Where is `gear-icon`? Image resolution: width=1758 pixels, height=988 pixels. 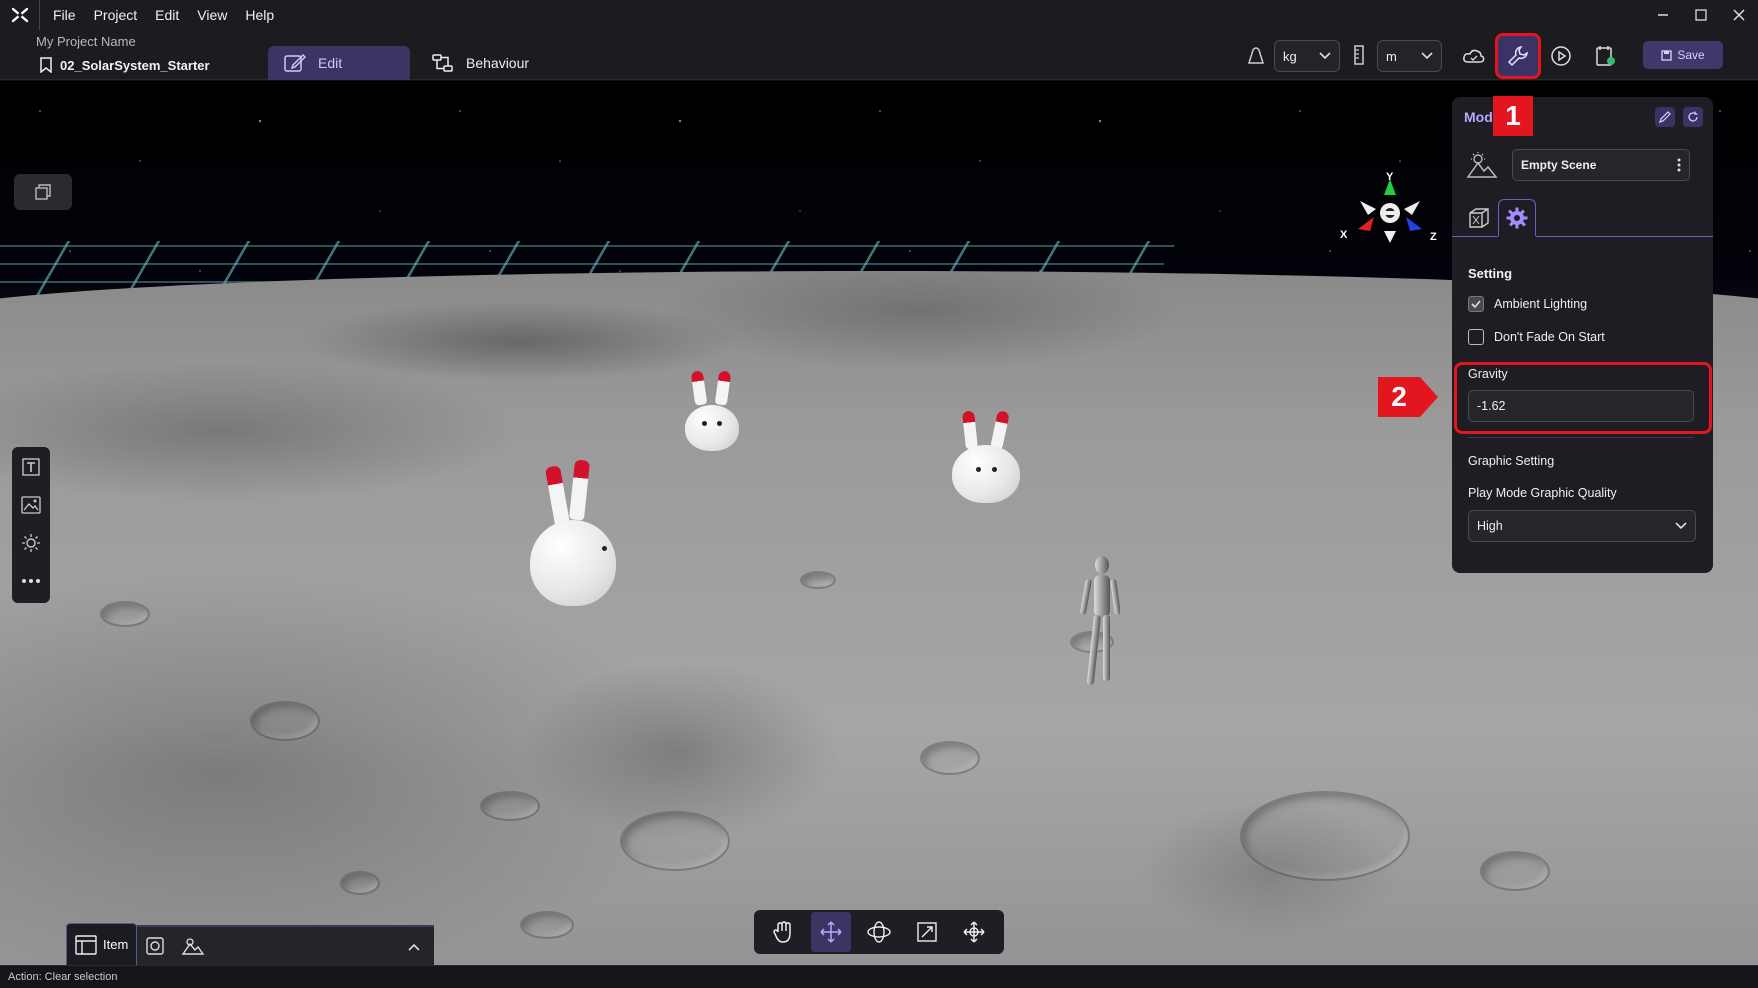 gear-icon is located at coordinates (1517, 217).